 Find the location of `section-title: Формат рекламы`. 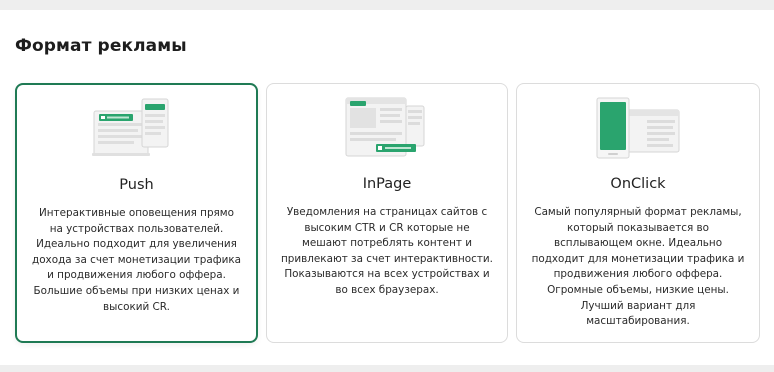

section-title: Формат рекламы is located at coordinates (101, 46).